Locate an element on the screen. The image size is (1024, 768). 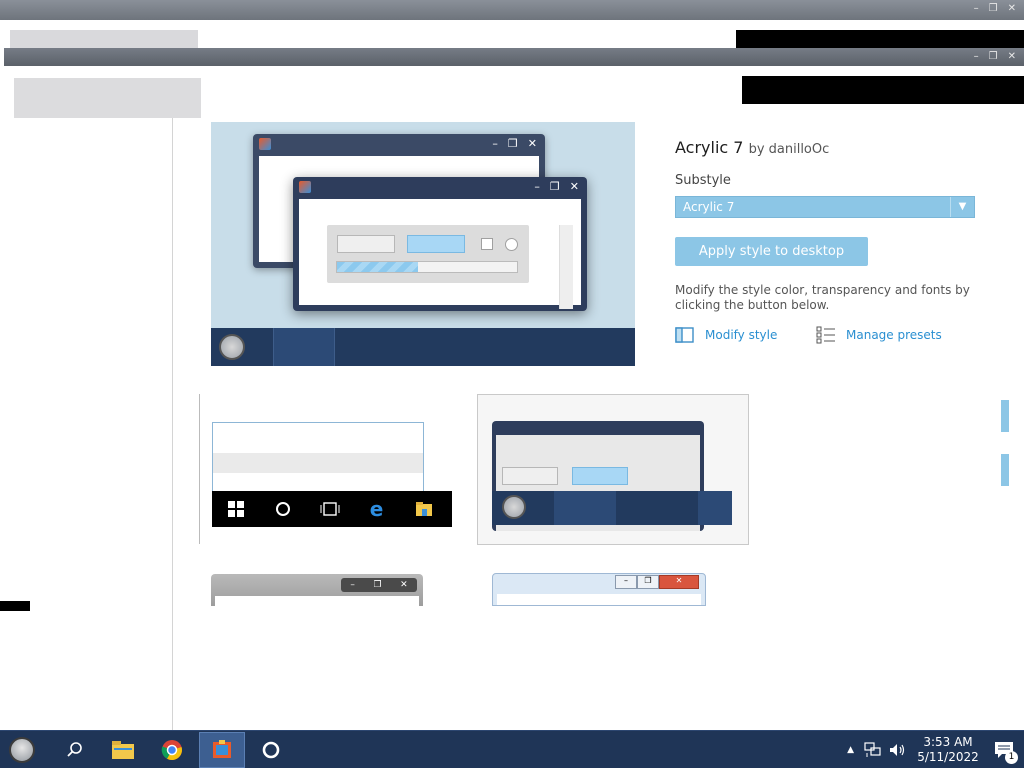
list-icon is located at coordinates (825, 335).